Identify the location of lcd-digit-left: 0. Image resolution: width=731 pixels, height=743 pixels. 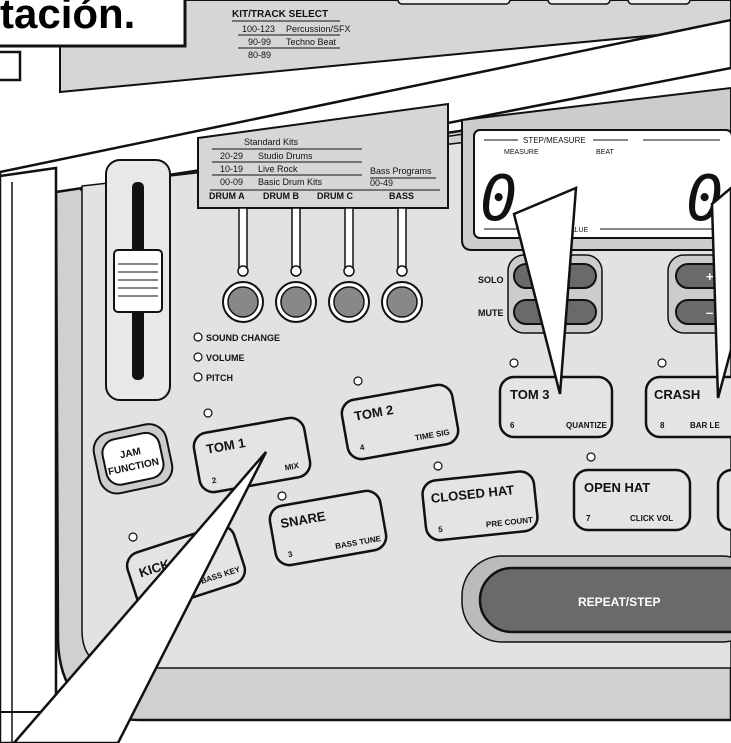
(498, 198).